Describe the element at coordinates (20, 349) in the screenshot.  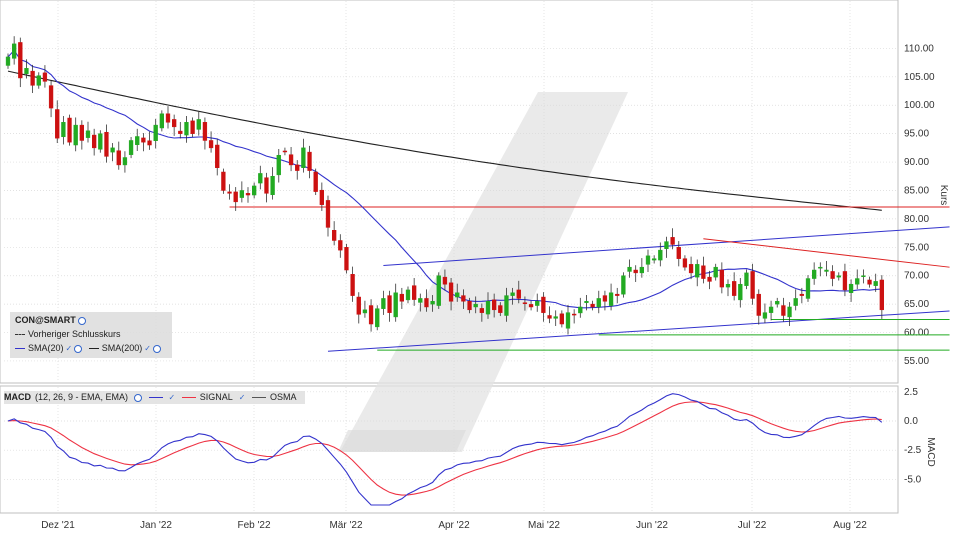
I see `sma20-line-icon` at that location.